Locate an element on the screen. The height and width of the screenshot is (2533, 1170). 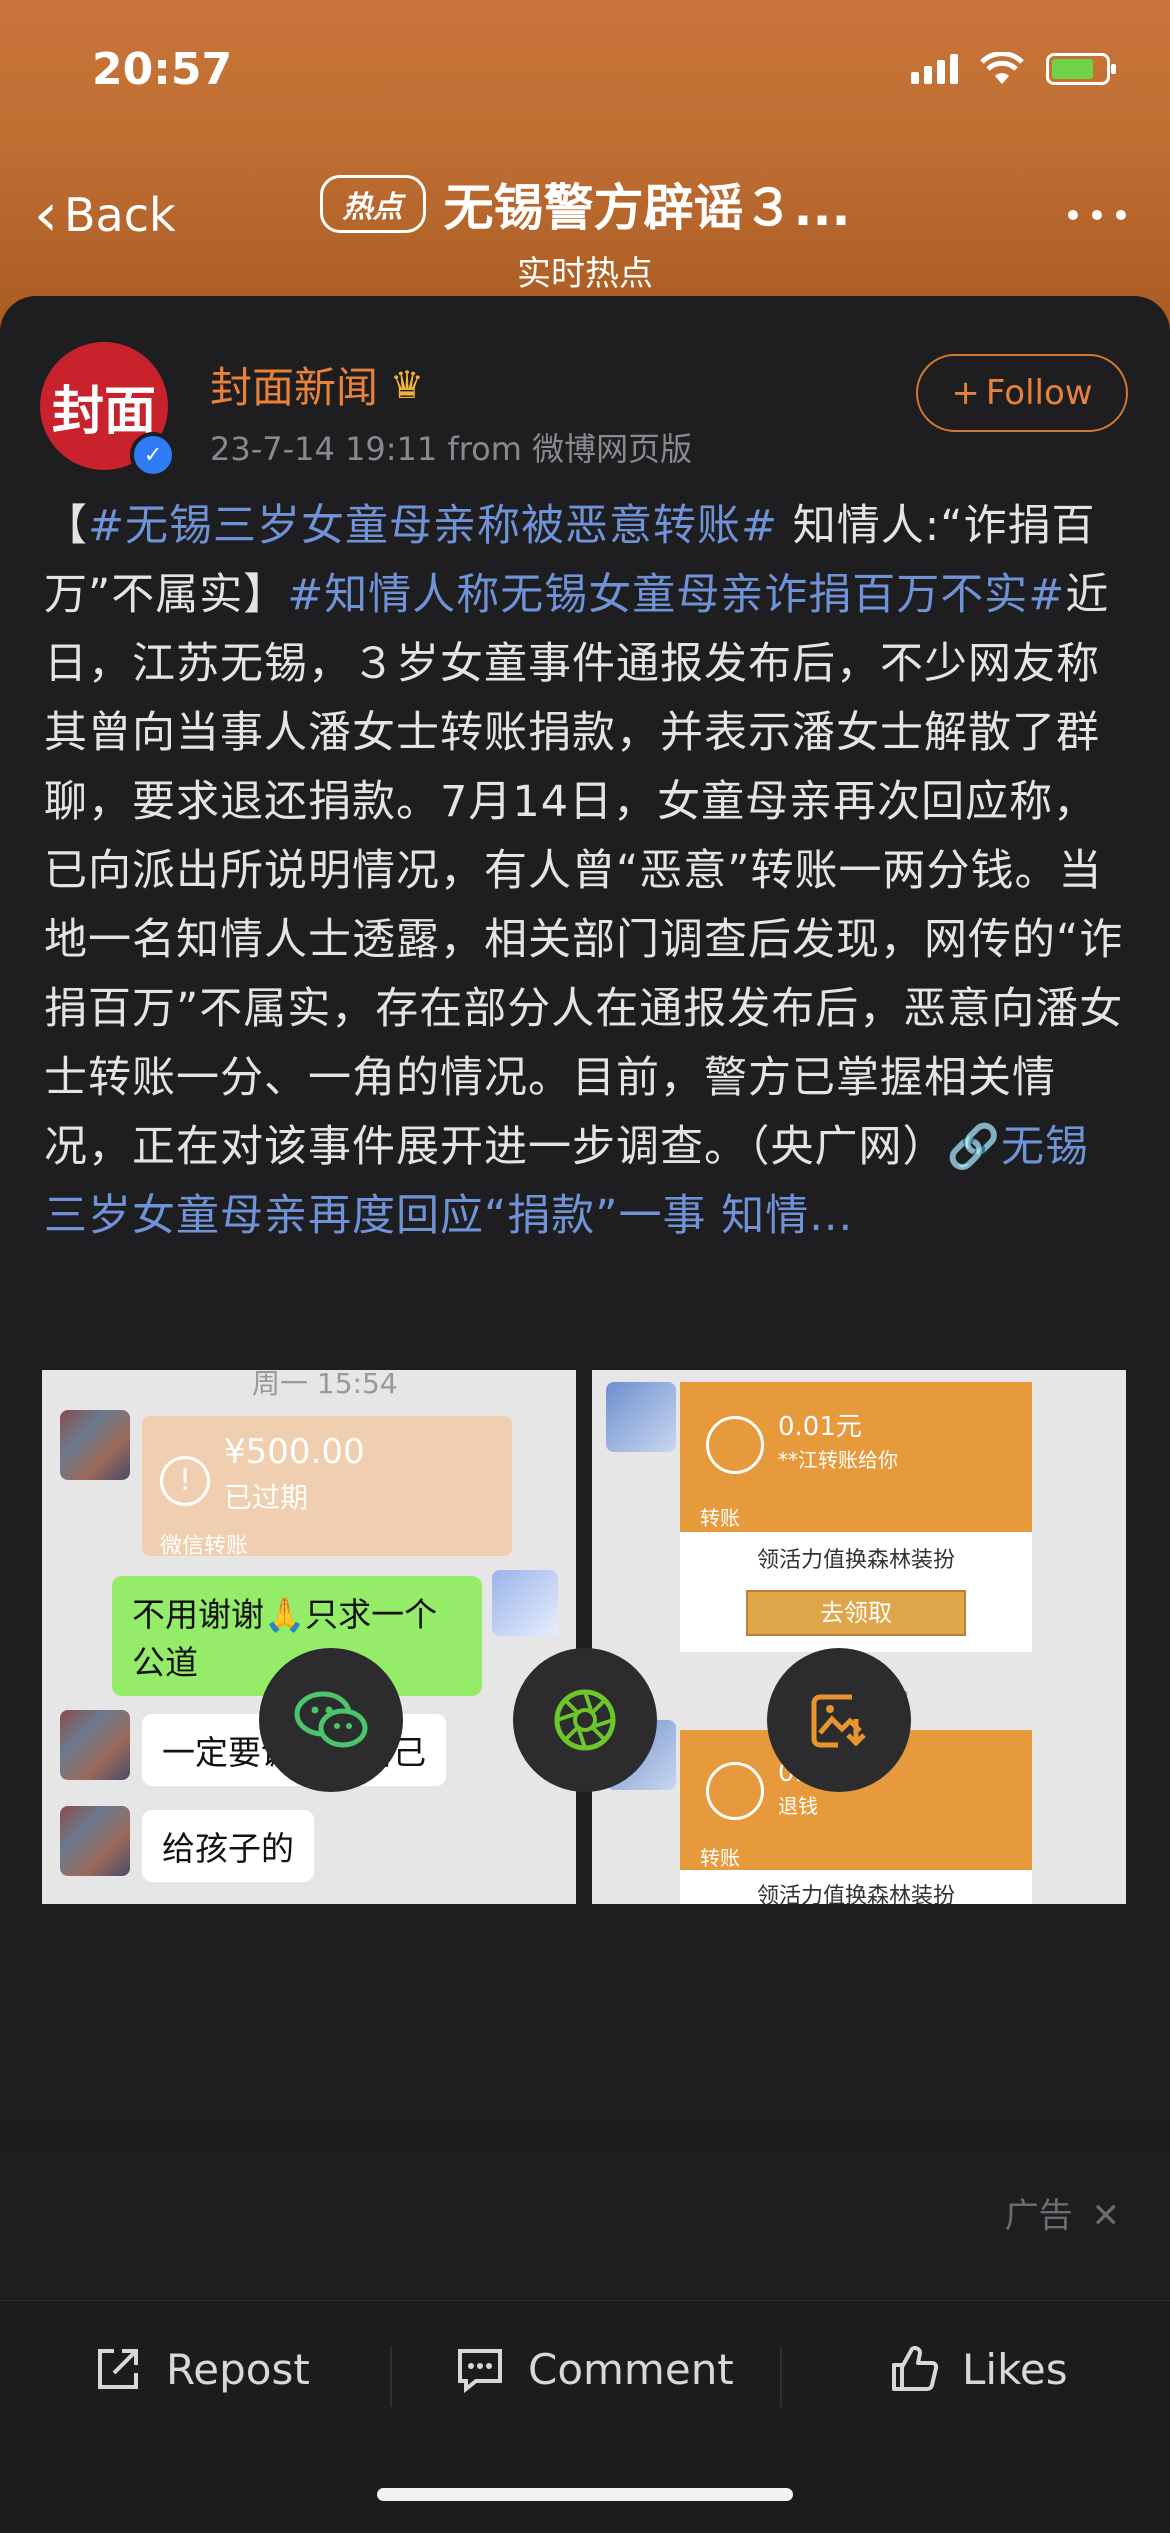
share-row is located at coordinates (585, 1720).